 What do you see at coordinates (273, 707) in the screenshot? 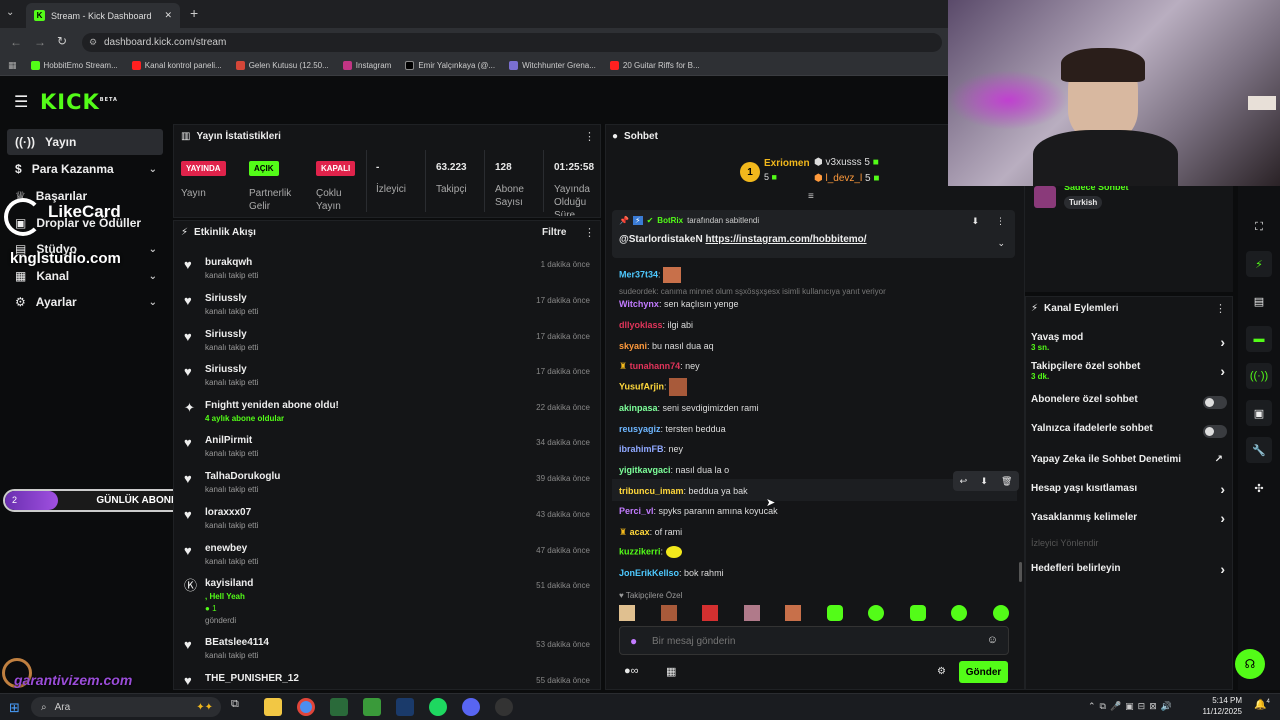
I see `file-explorer-icon` at bounding box center [273, 707].